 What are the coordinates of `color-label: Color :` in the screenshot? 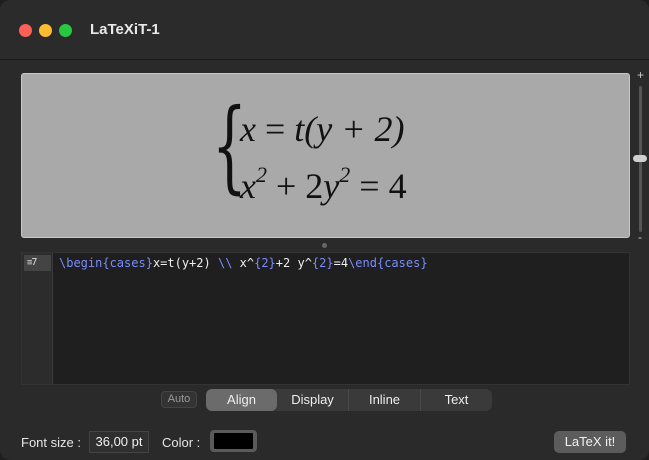 It's located at (181, 442).